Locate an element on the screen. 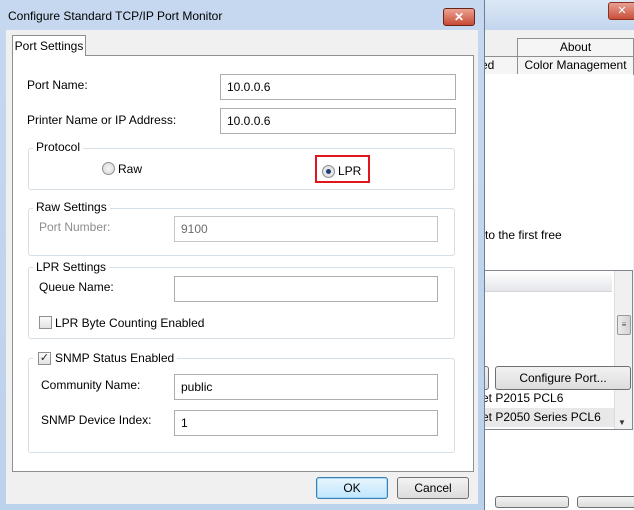 This screenshot has height=510, width=634. tab-color-management: Color Management is located at coordinates (575, 65).